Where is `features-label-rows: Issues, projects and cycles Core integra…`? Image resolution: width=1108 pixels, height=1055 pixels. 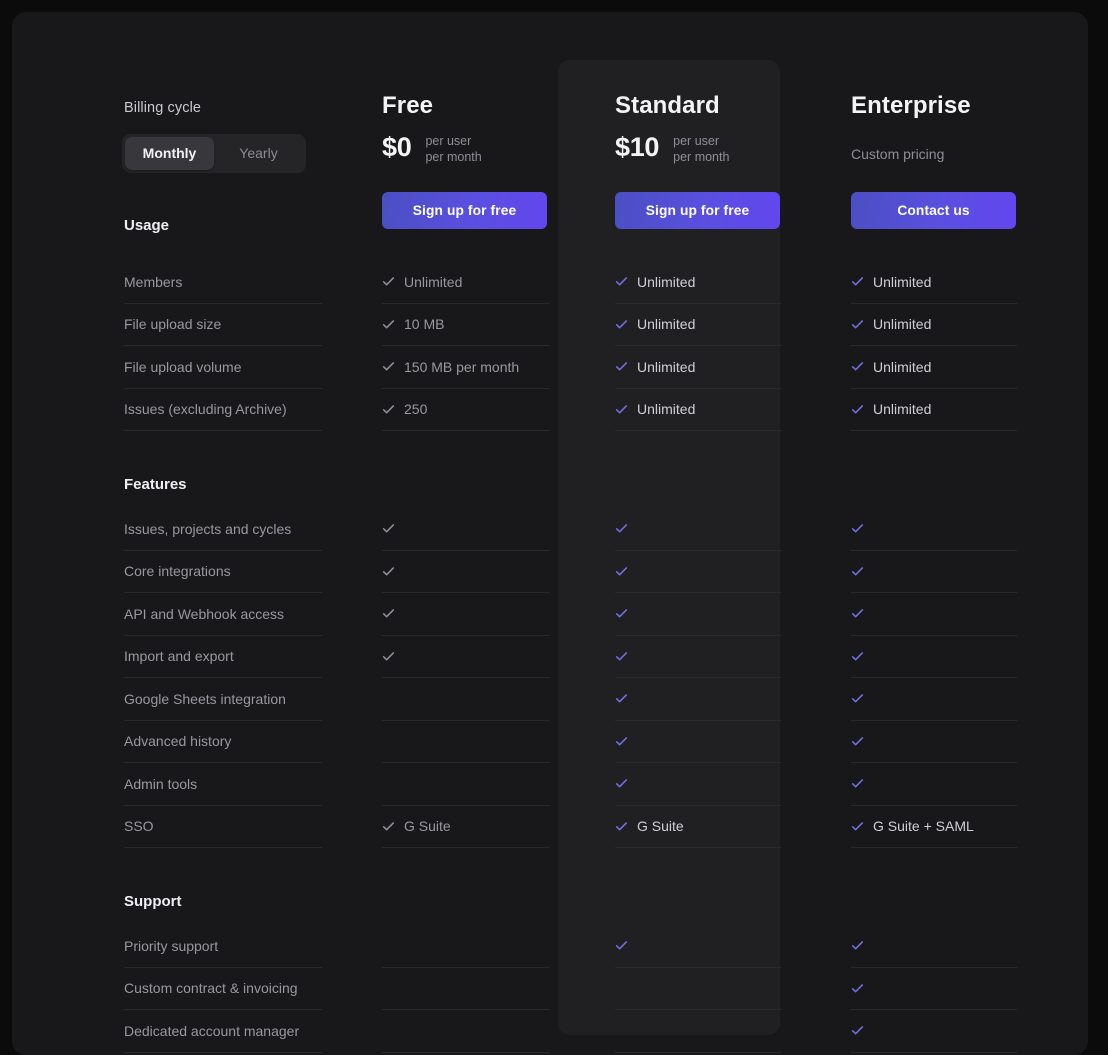
features-label-rows: Issues, projects and cycles Core integra… is located at coordinates (248, 678).